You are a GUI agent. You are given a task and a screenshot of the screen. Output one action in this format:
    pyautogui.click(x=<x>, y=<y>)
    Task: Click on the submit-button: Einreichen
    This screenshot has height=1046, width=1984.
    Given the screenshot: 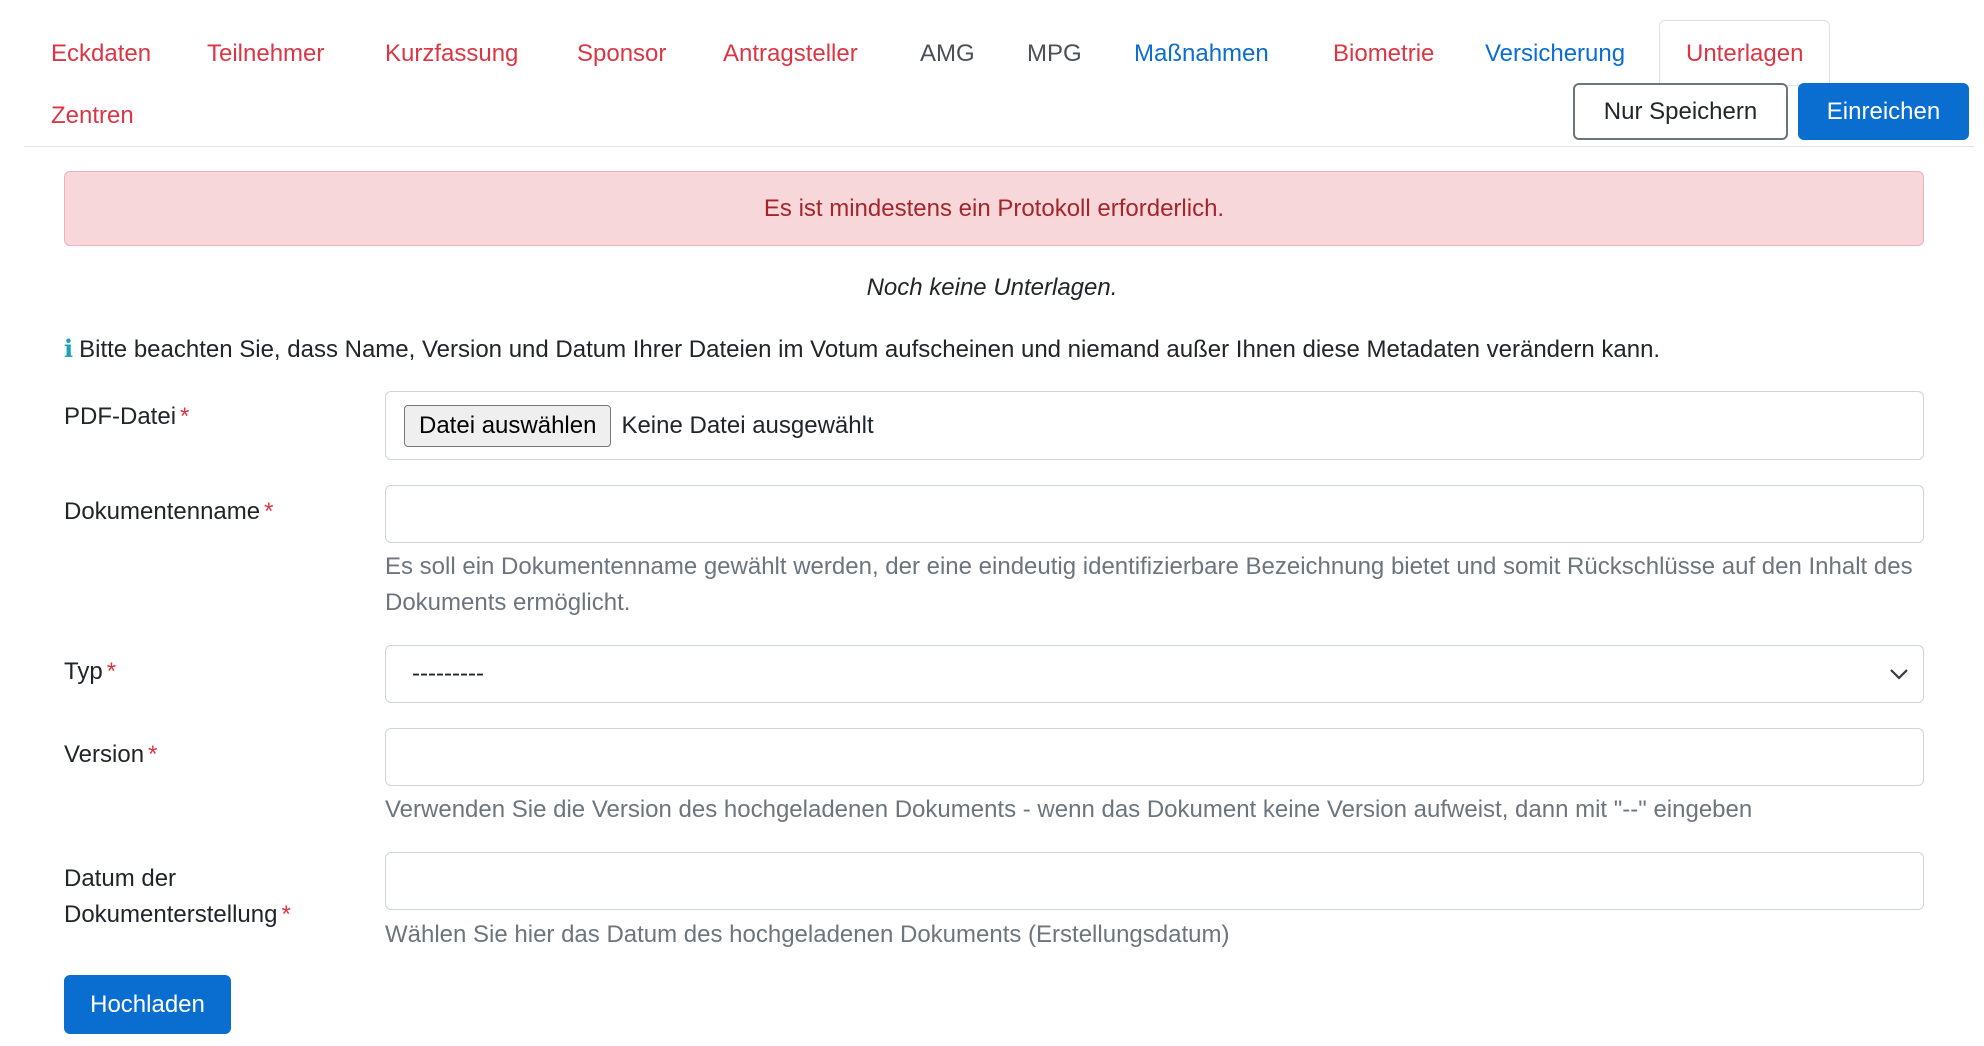 What is the action you would take?
    pyautogui.click(x=1883, y=111)
    